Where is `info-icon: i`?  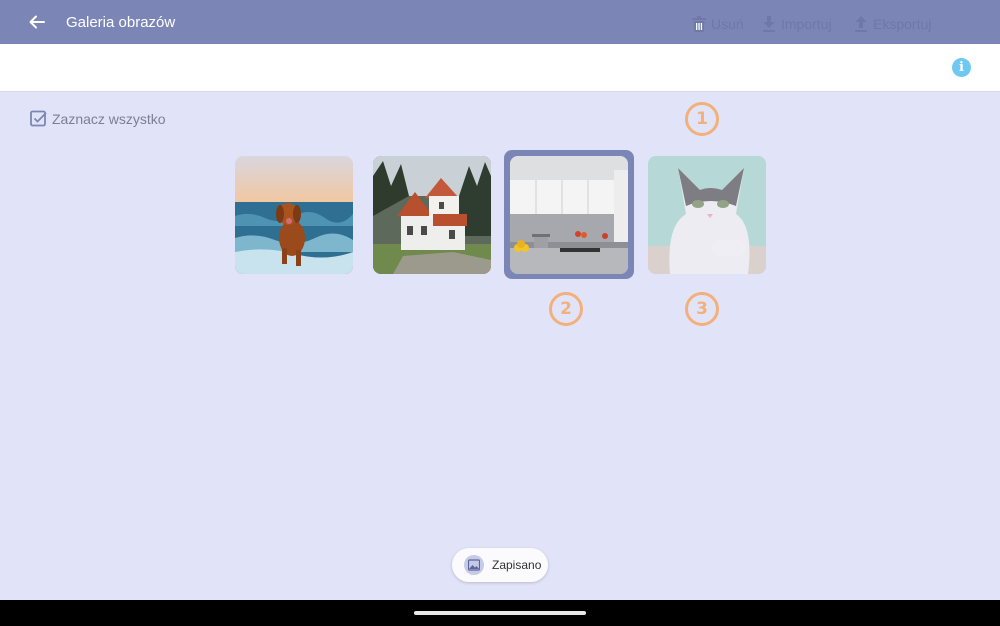
info-icon: i is located at coordinates (961, 67).